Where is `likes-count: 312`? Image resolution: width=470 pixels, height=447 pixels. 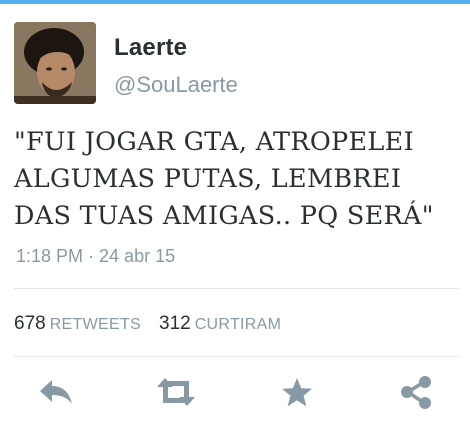 likes-count: 312 is located at coordinates (175, 323).